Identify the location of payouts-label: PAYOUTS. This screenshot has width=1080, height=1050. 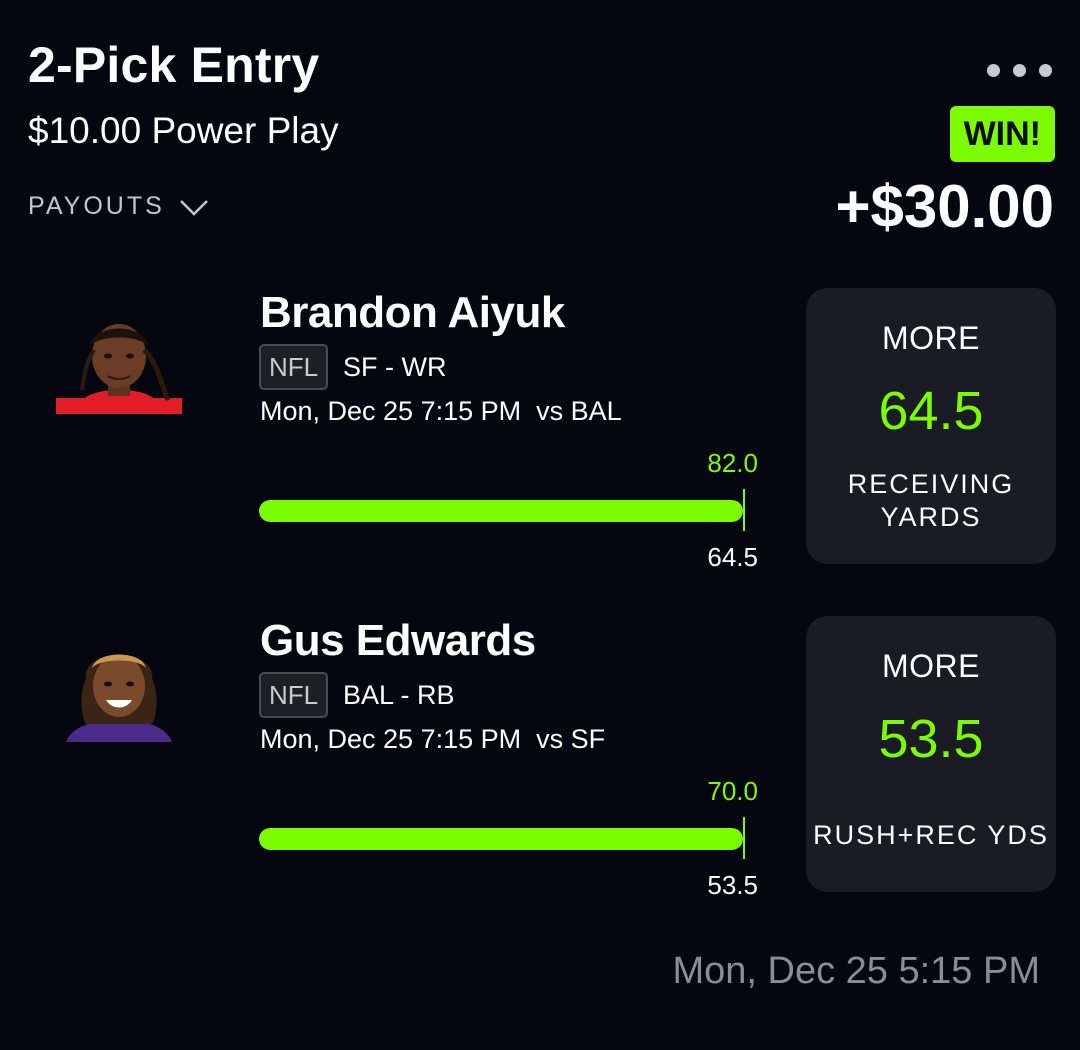
(96, 206).